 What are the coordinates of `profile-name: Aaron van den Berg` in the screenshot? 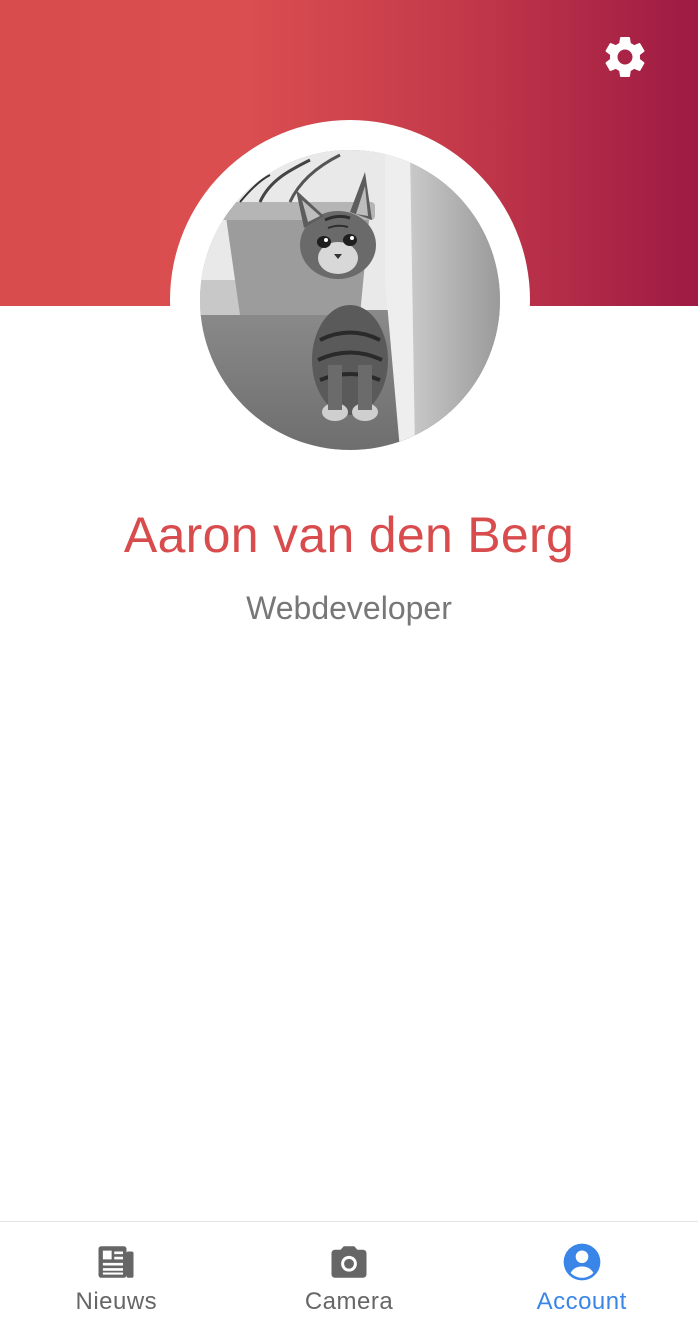 It's located at (349, 535).